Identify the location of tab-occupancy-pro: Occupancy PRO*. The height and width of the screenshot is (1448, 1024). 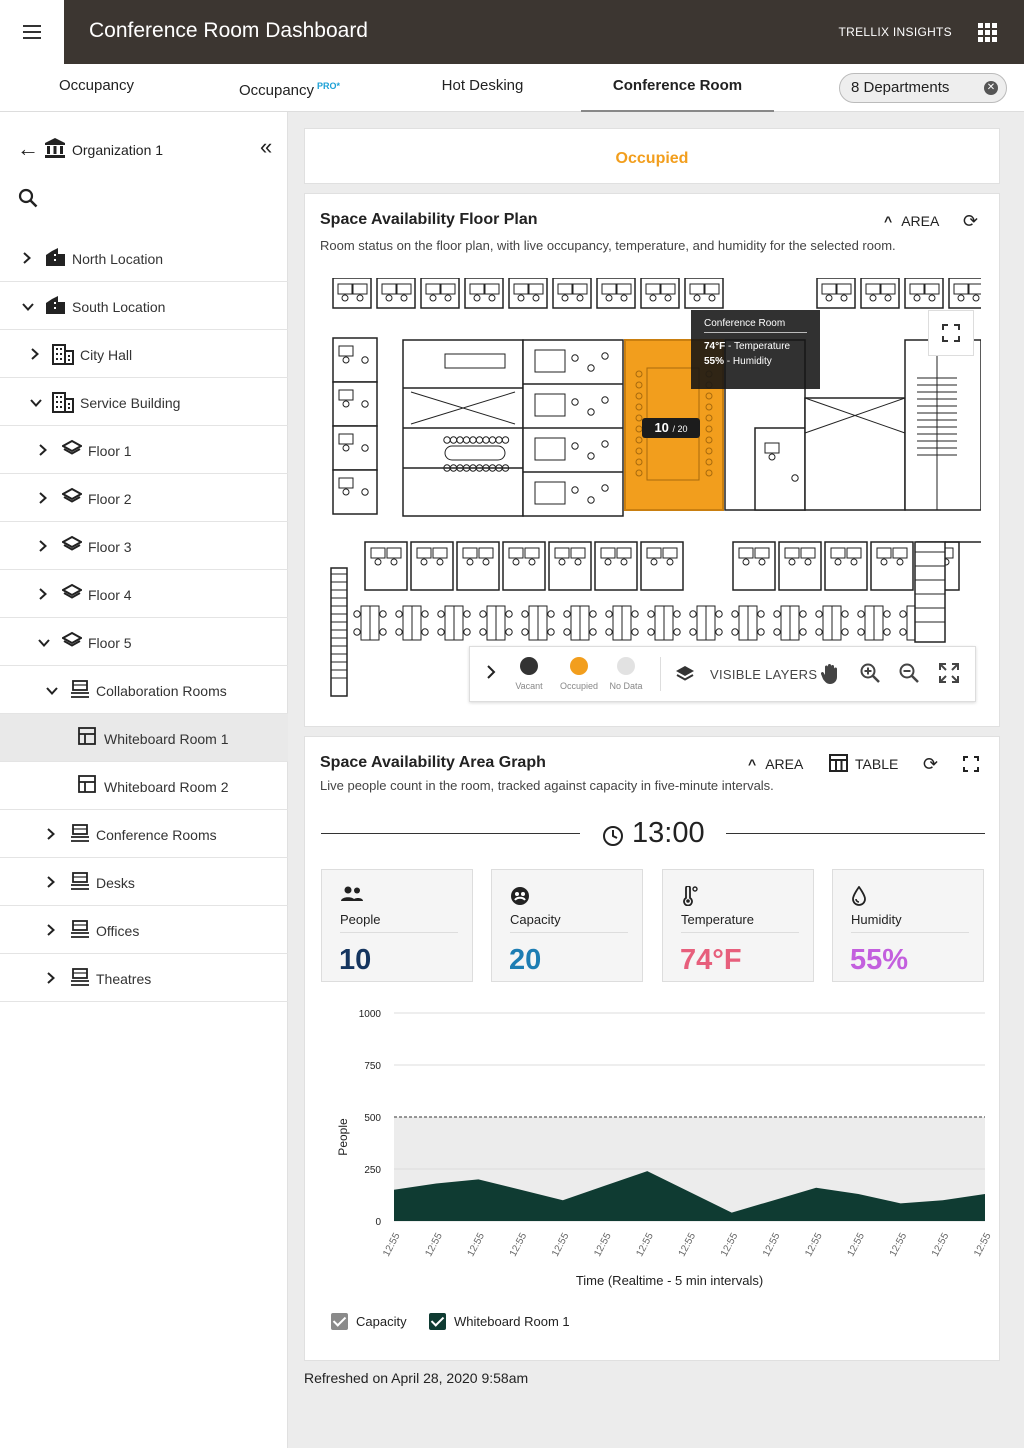
(289, 88).